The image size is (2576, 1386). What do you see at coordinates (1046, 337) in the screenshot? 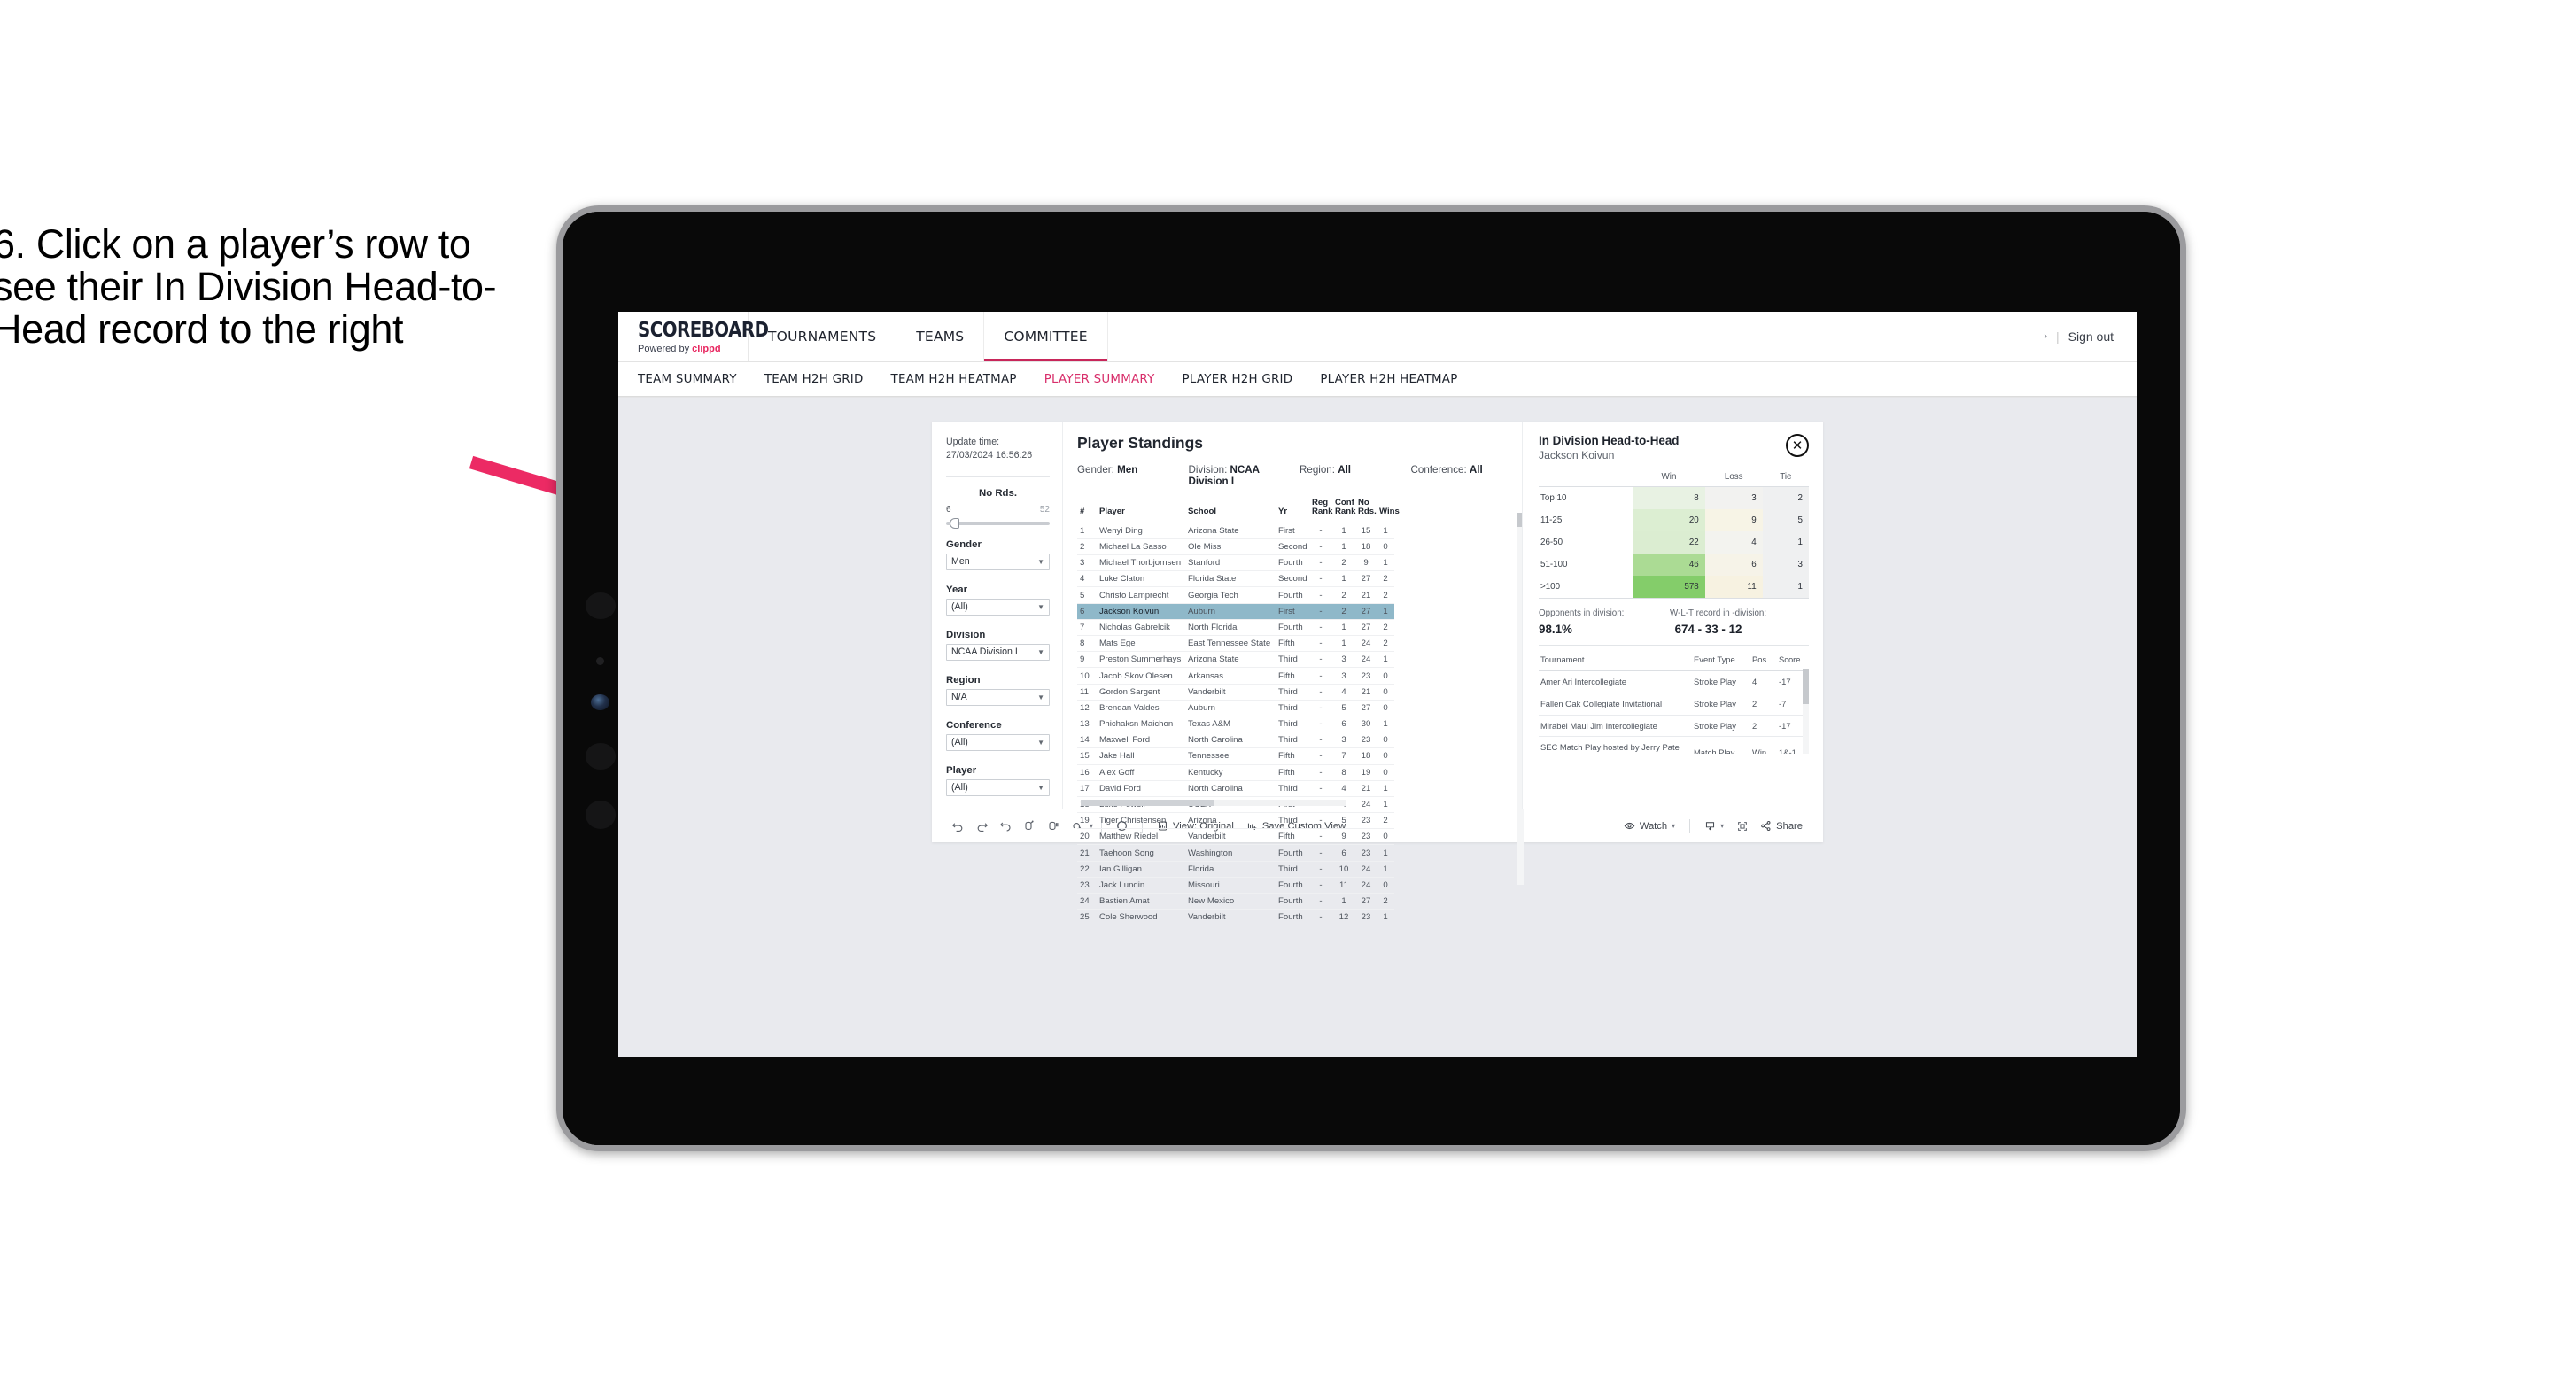
I see `nav-item-committee: COMMITTEE` at bounding box center [1046, 337].